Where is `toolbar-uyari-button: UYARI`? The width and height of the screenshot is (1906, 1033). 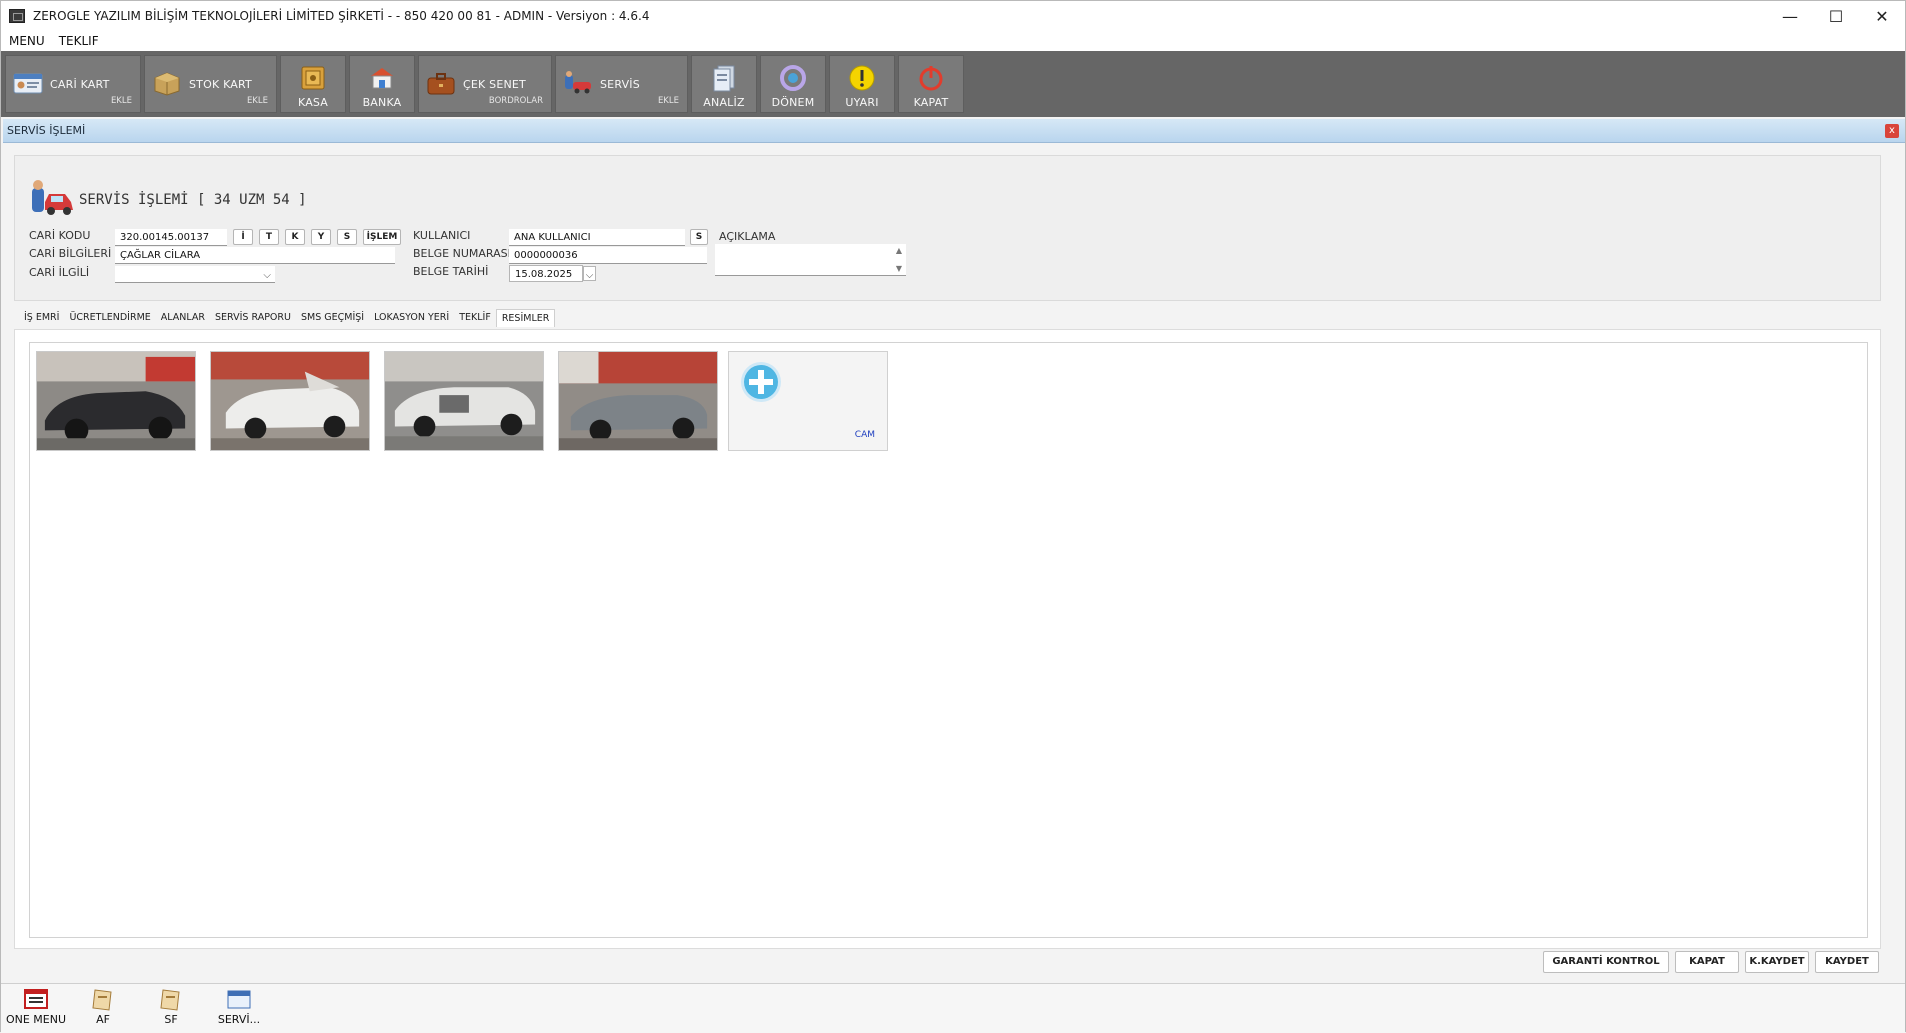 toolbar-uyari-button: UYARI is located at coordinates (862, 84).